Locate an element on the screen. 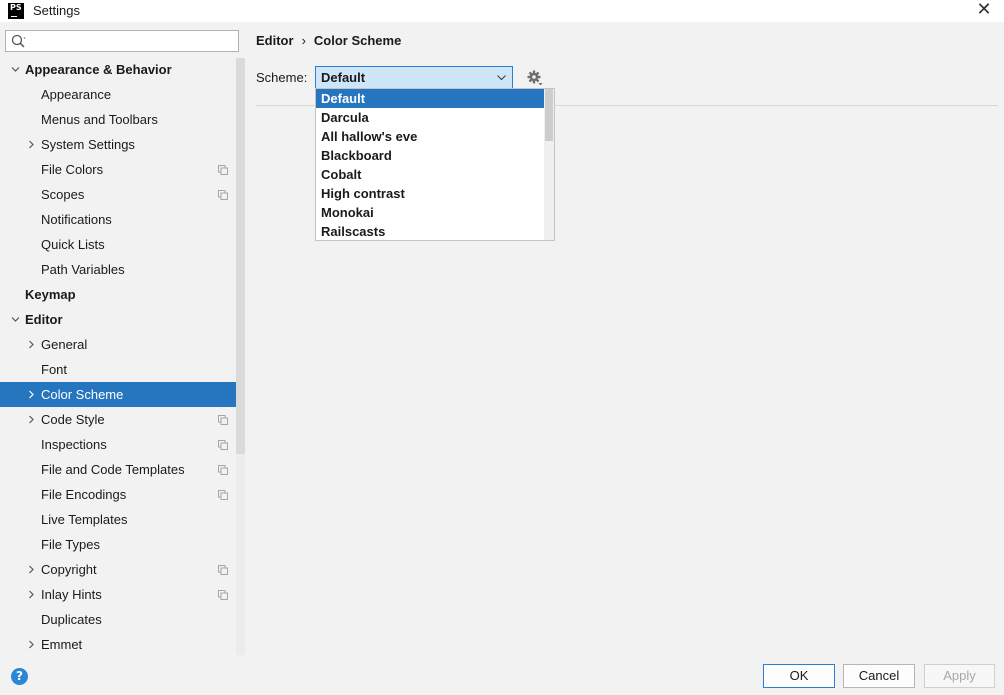 The image size is (1004, 695). sidebar-item: File and Code Templates is located at coordinates (122, 469).